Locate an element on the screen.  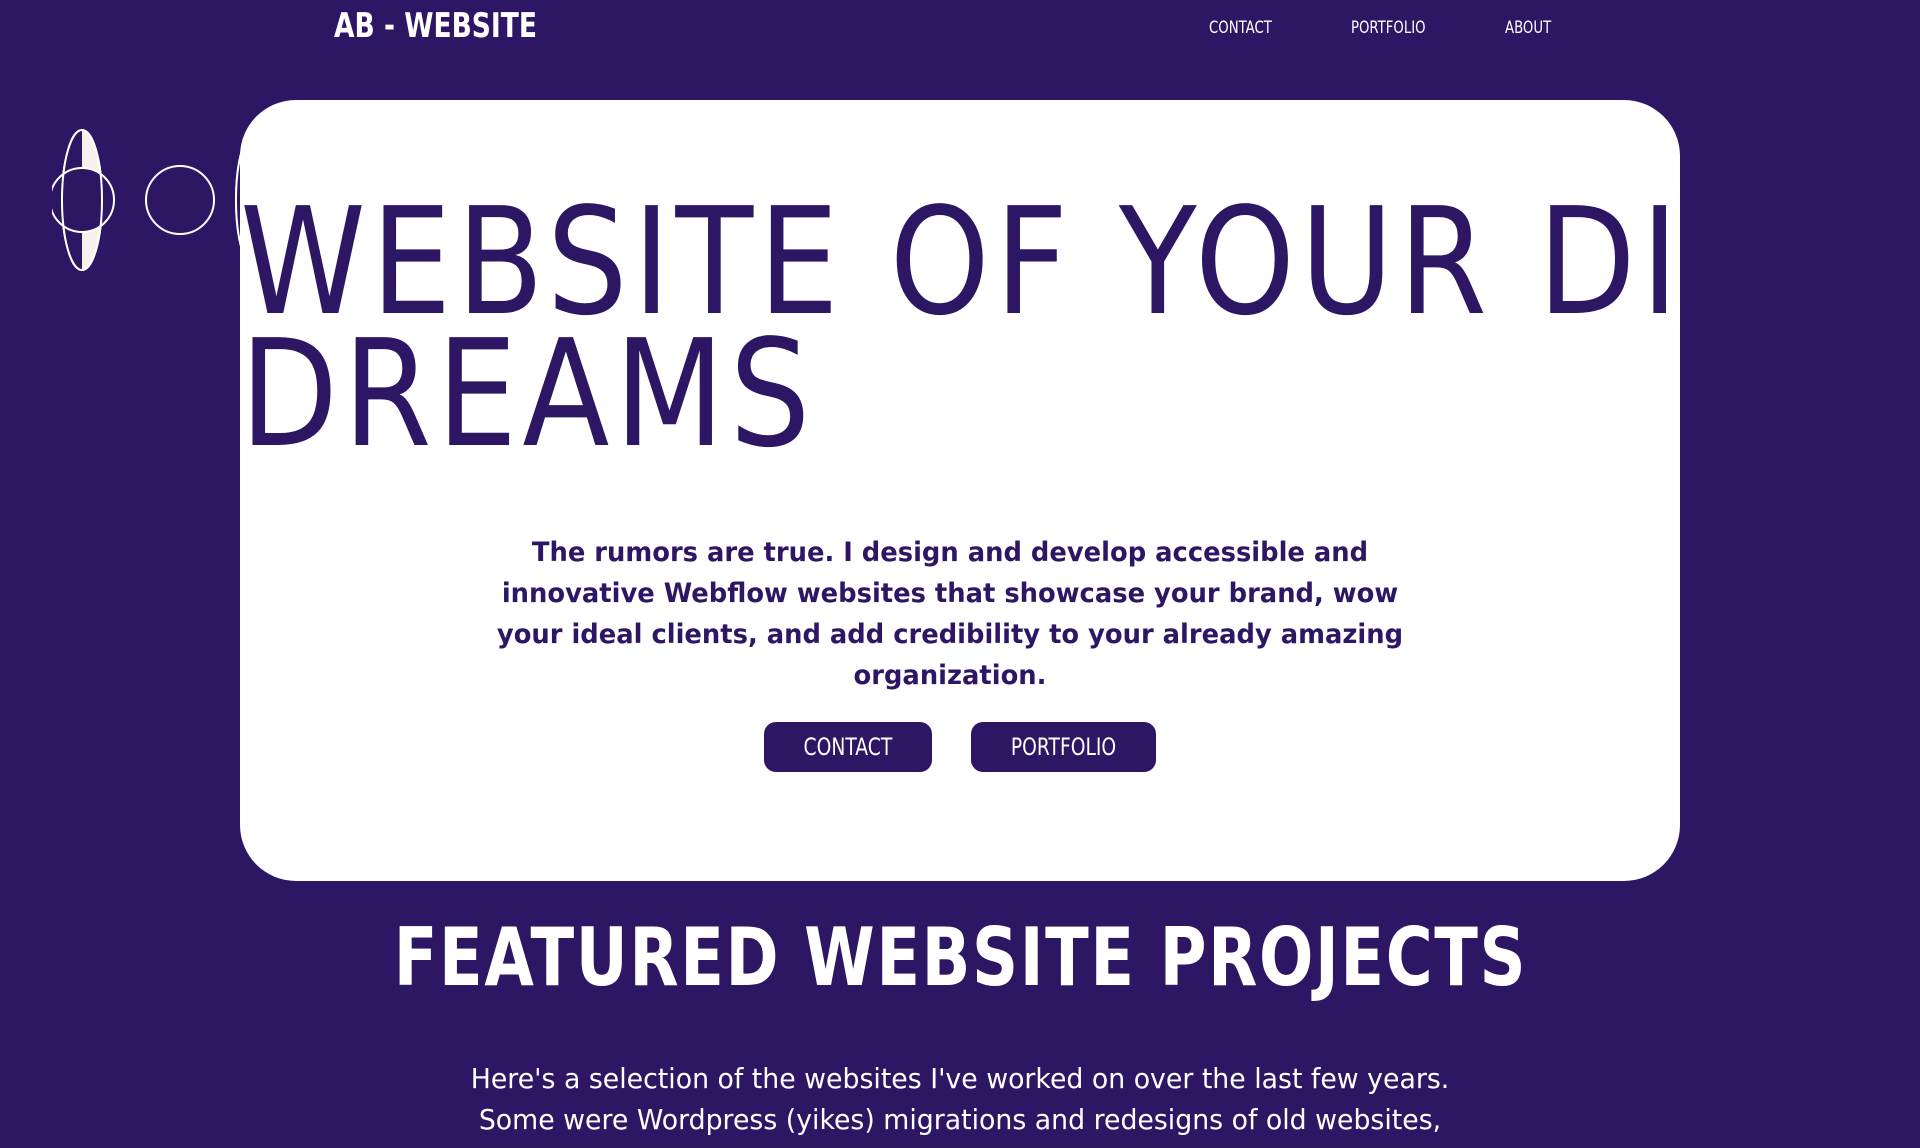
contact-button: CONTACT is located at coordinates (848, 747).